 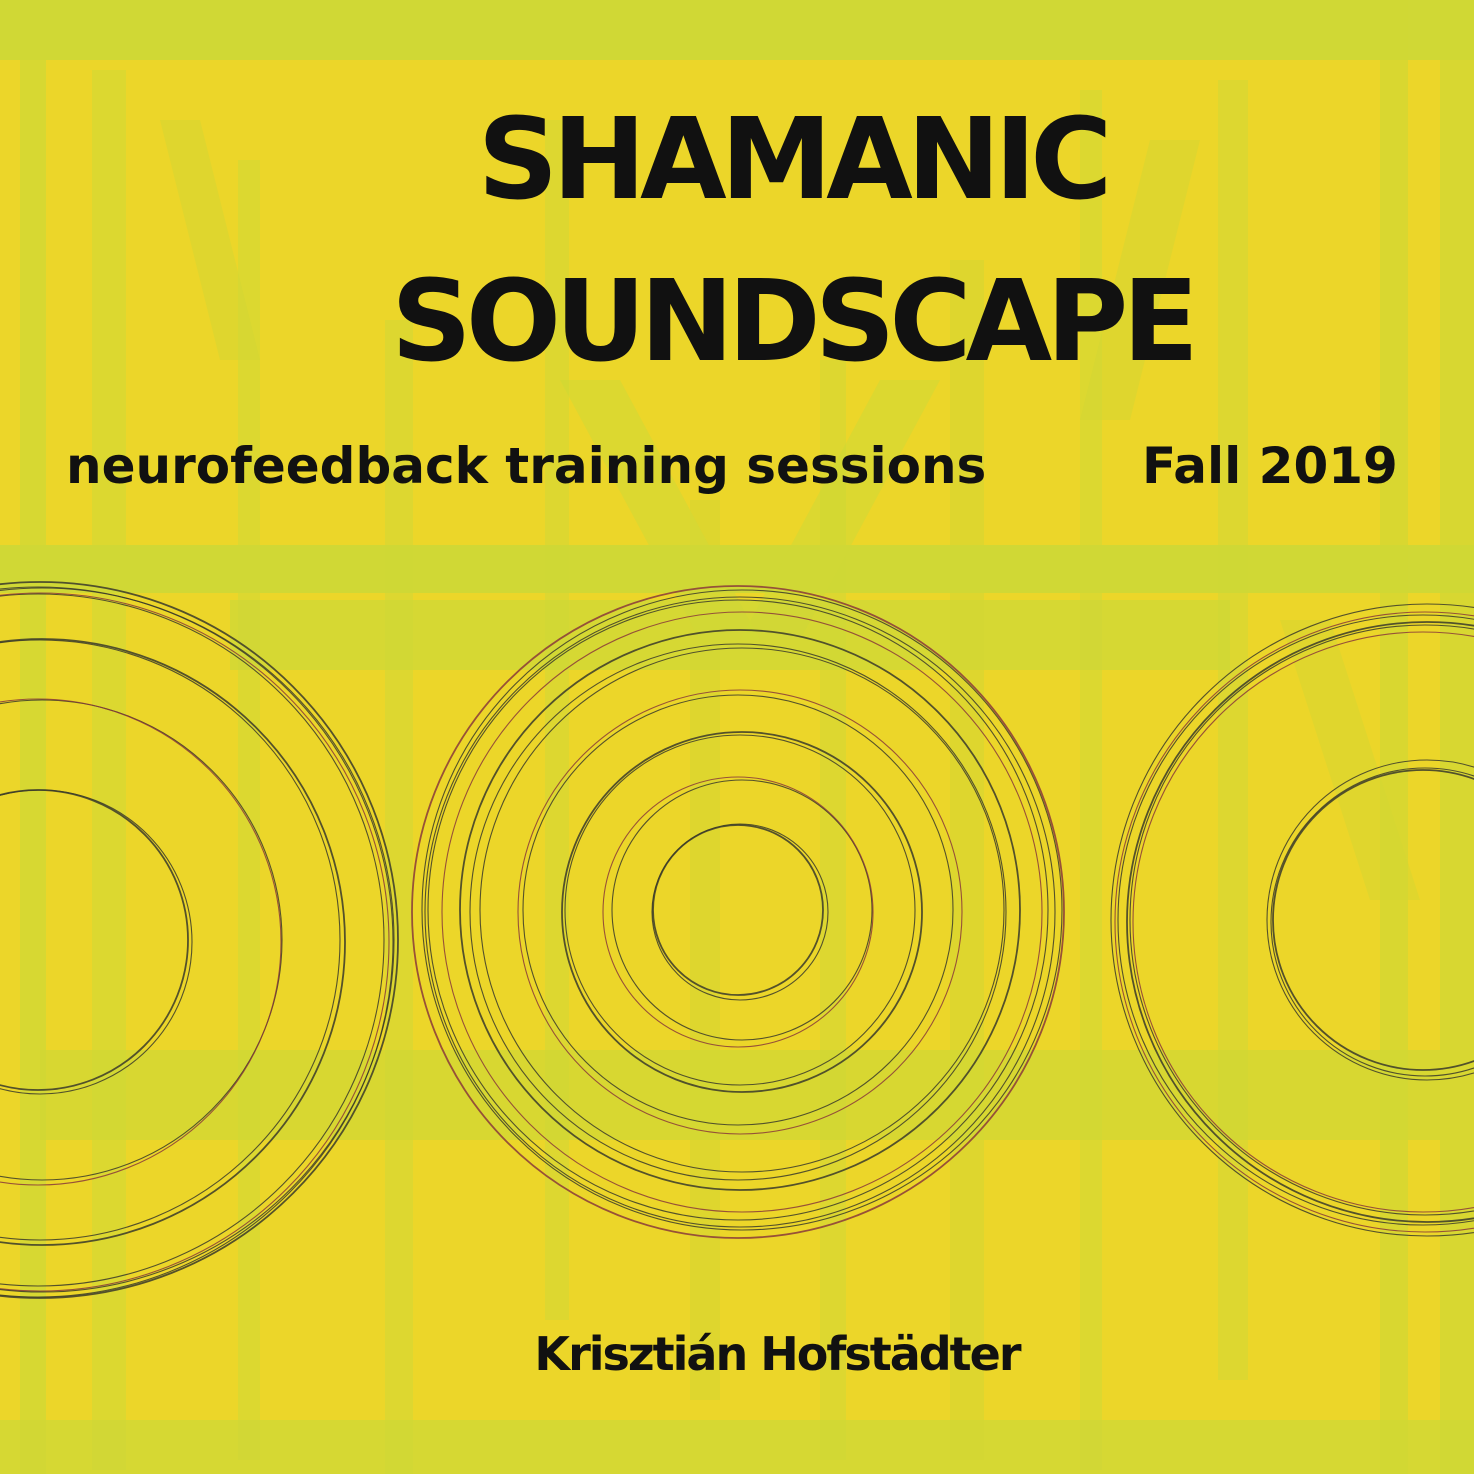 I want to click on subtitle: neurofeedback training sessions, so click(x=526, y=466).